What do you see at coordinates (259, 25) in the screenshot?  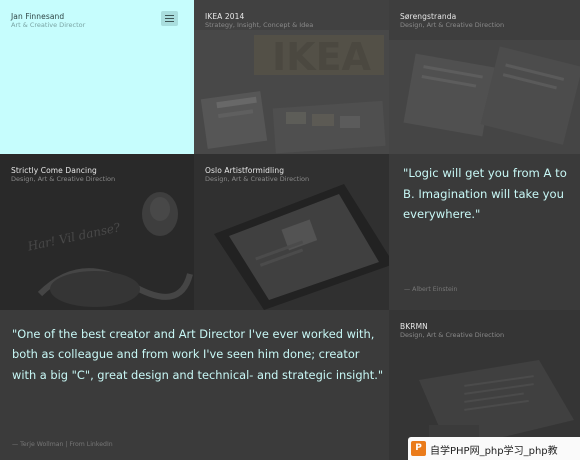 I see `tile-subtitle: Strategy, Insight, Concept & Idea` at bounding box center [259, 25].